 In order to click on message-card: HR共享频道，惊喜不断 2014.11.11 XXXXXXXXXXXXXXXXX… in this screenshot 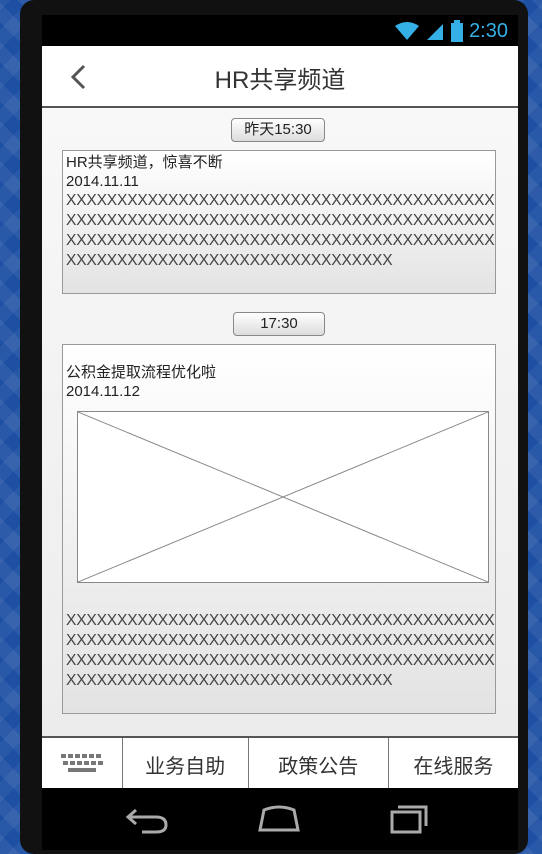, I will do `click(279, 222)`.